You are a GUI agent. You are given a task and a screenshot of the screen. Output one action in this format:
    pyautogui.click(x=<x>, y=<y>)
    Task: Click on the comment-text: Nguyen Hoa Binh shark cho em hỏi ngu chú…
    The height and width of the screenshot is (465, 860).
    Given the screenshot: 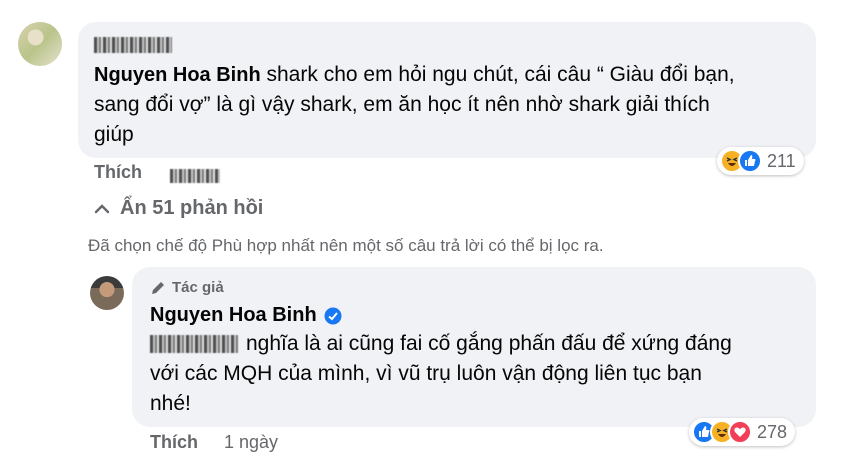 What is the action you would take?
    pyautogui.click(x=414, y=104)
    